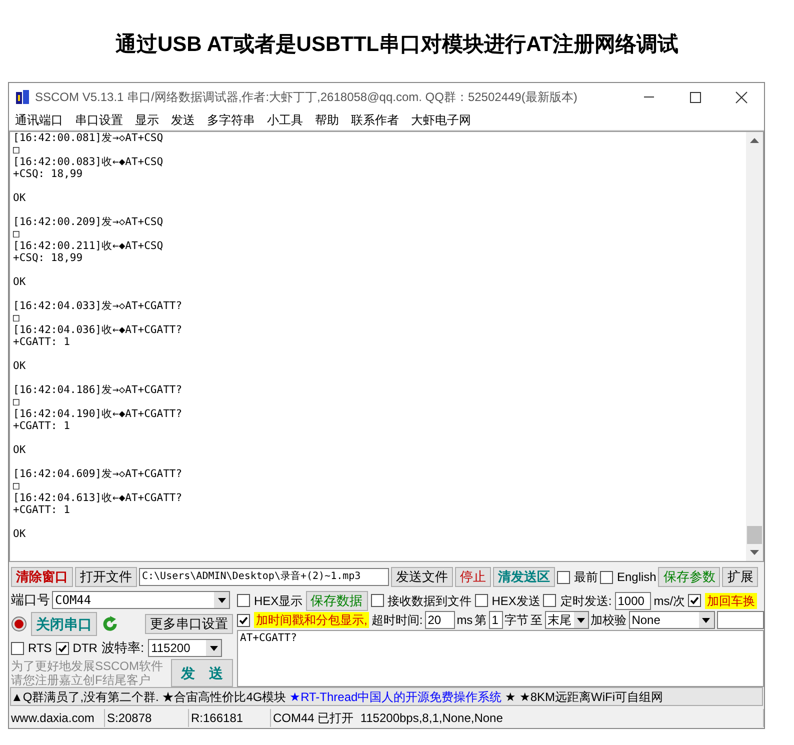  Describe the element at coordinates (337, 600) in the screenshot. I see `save-data-button: 保存数据` at that location.